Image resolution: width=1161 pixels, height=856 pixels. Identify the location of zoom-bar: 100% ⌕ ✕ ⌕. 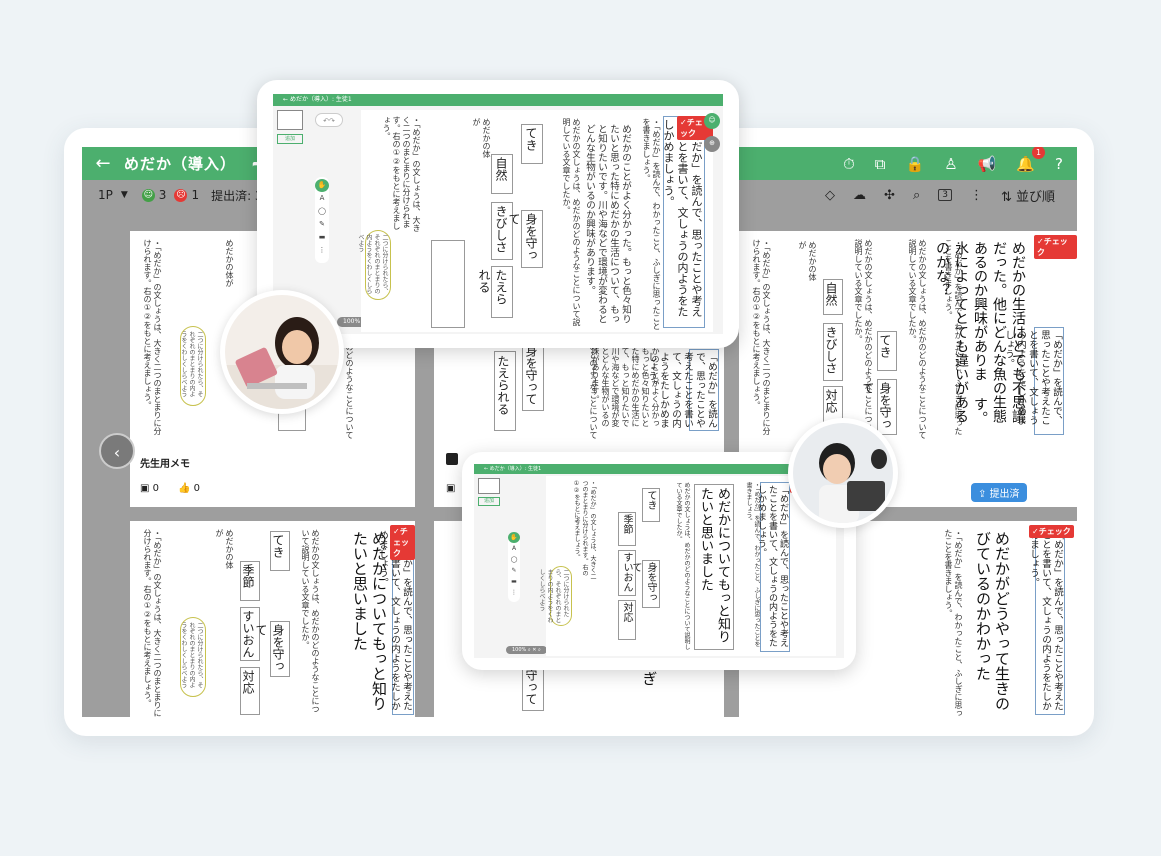
(526, 650).